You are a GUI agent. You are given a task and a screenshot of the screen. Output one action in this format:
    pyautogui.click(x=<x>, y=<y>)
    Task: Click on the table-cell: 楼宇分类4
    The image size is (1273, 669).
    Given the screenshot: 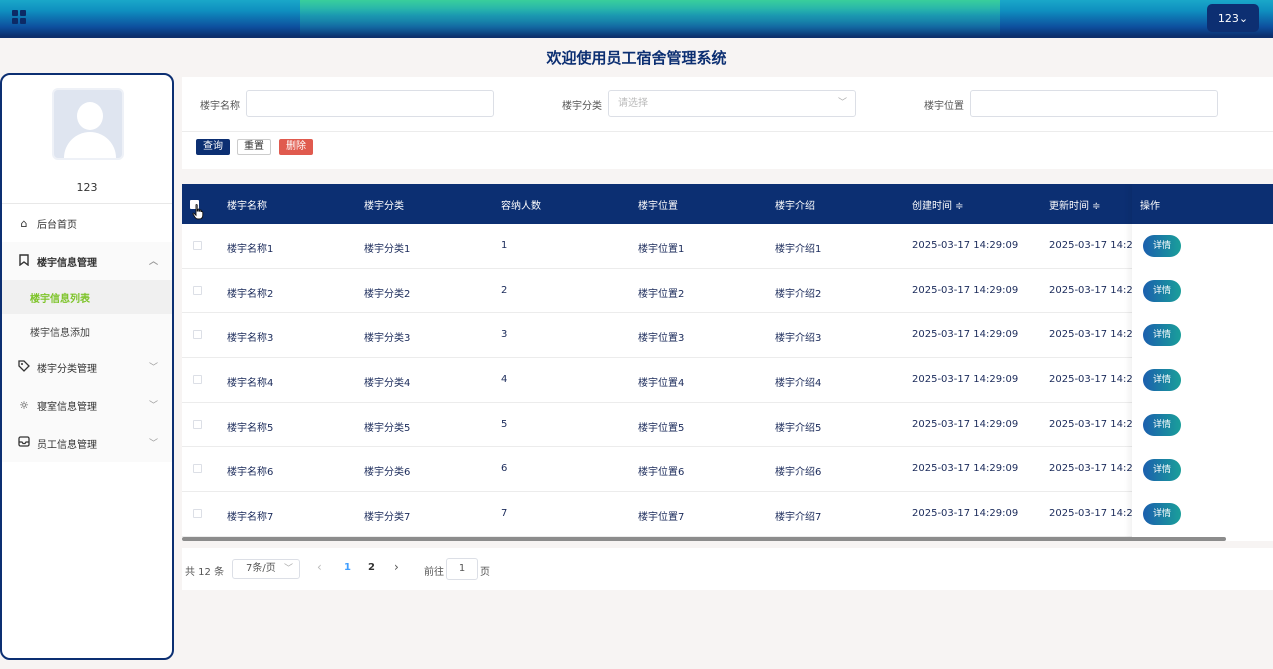 What is the action you would take?
    pyautogui.click(x=387, y=384)
    